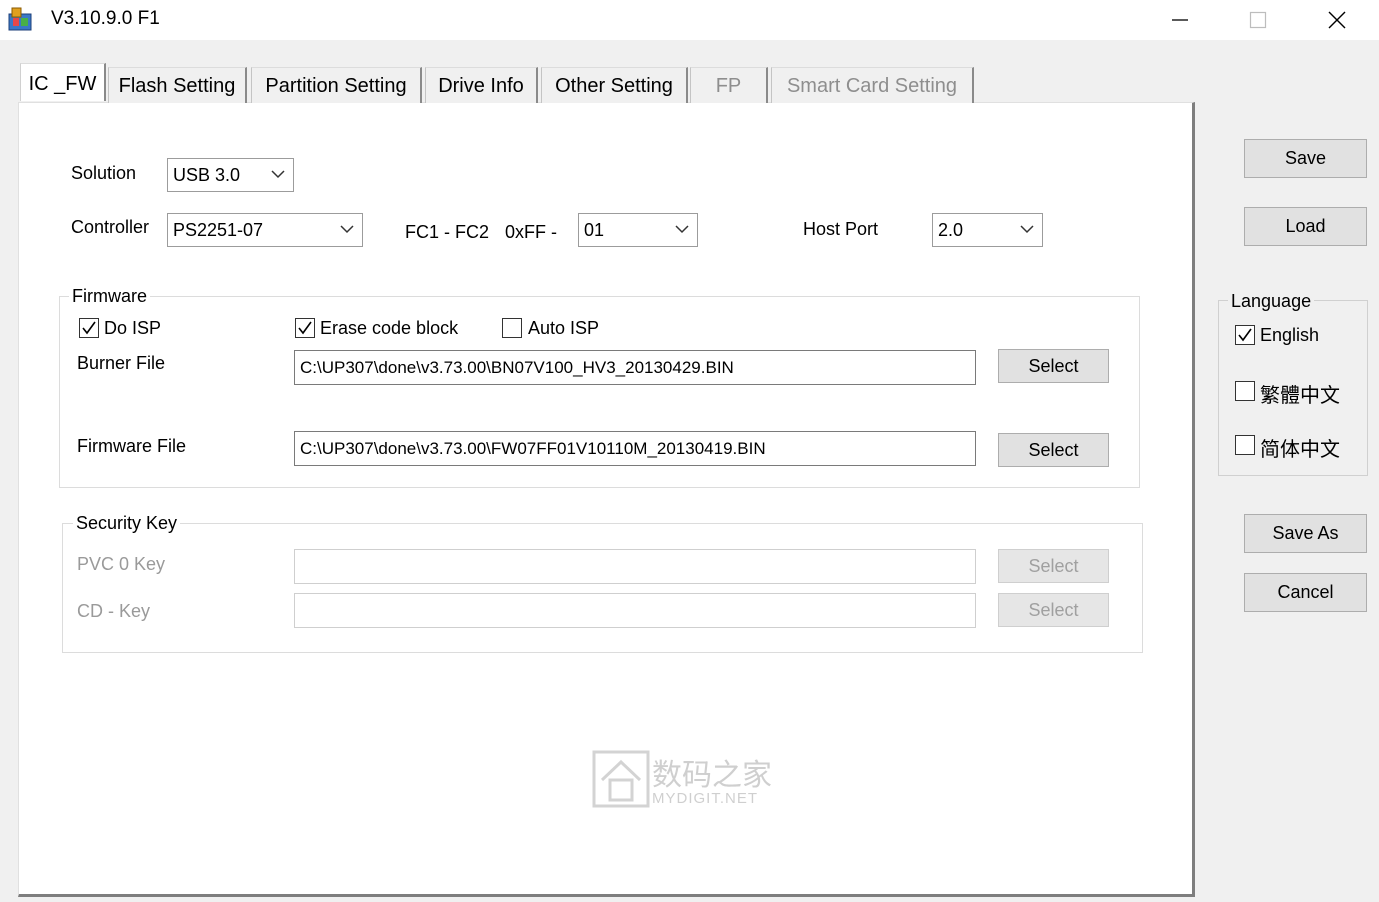 Image resolution: width=1379 pixels, height=902 pixels. Describe the element at coordinates (705, 798) in the screenshot. I see `watermark-en: MYDIGIT.NET` at that location.